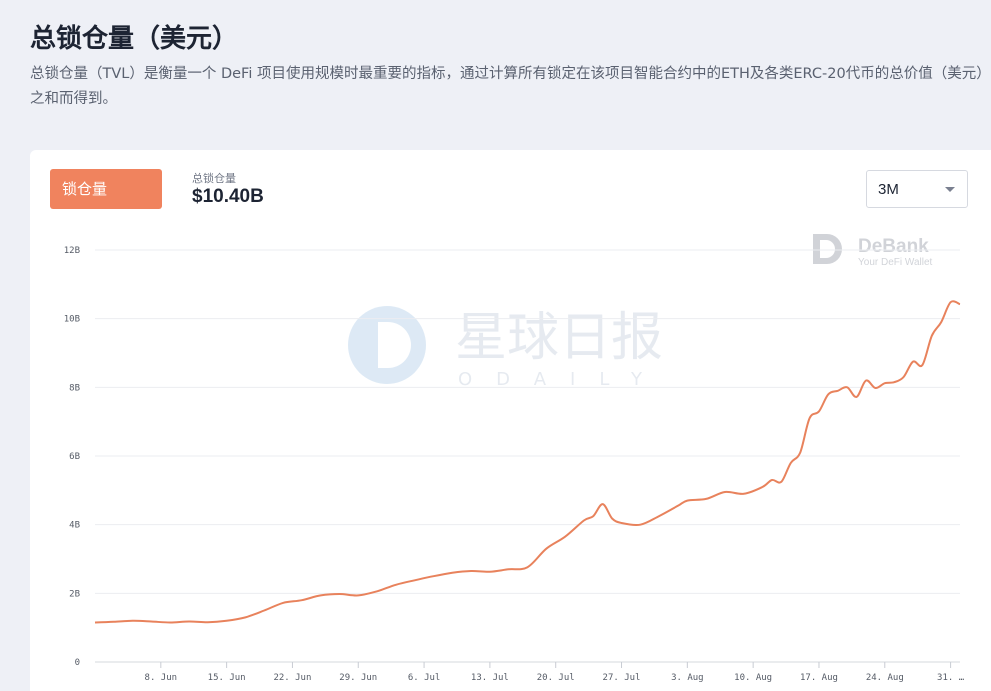 This screenshot has width=991, height=691. I want to click on y-tick-label: 0, so click(77, 663).